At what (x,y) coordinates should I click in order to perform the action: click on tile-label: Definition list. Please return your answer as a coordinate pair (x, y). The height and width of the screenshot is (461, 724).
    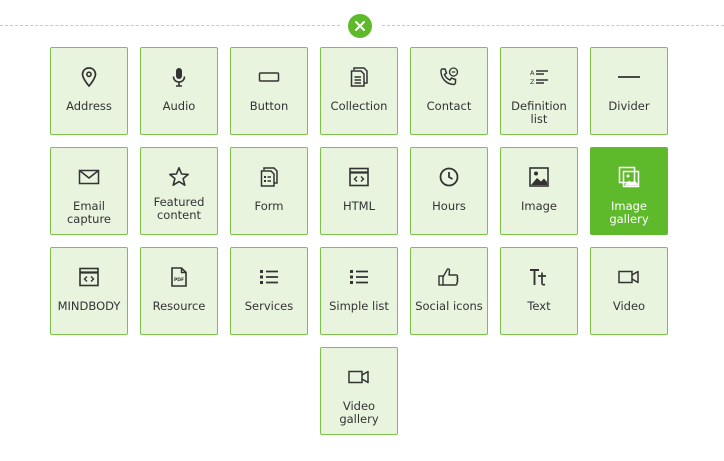
    Looking at the image, I should click on (539, 112).